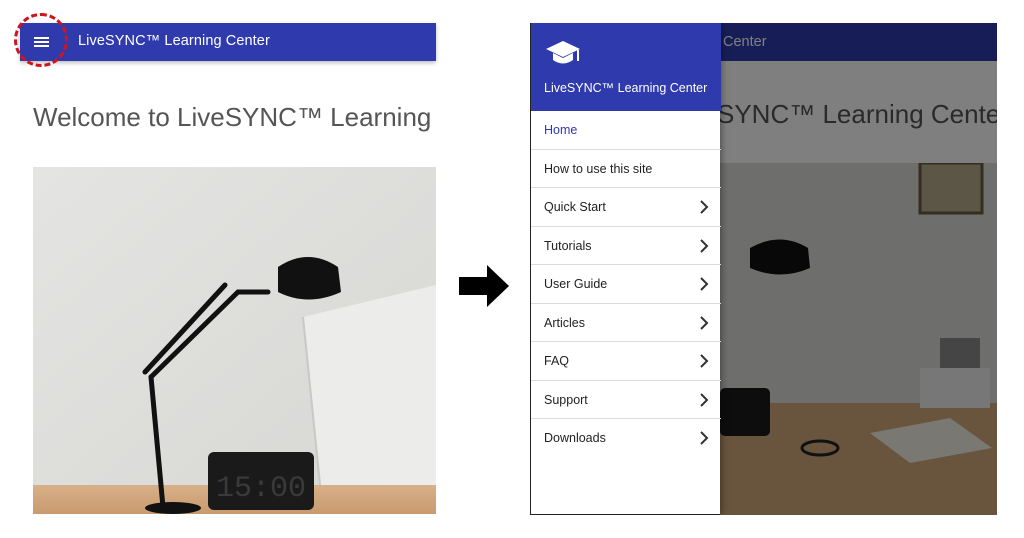 This screenshot has height=538, width=1024. Describe the element at coordinates (626, 400) in the screenshot. I see `drawer-item-support: Support` at that location.